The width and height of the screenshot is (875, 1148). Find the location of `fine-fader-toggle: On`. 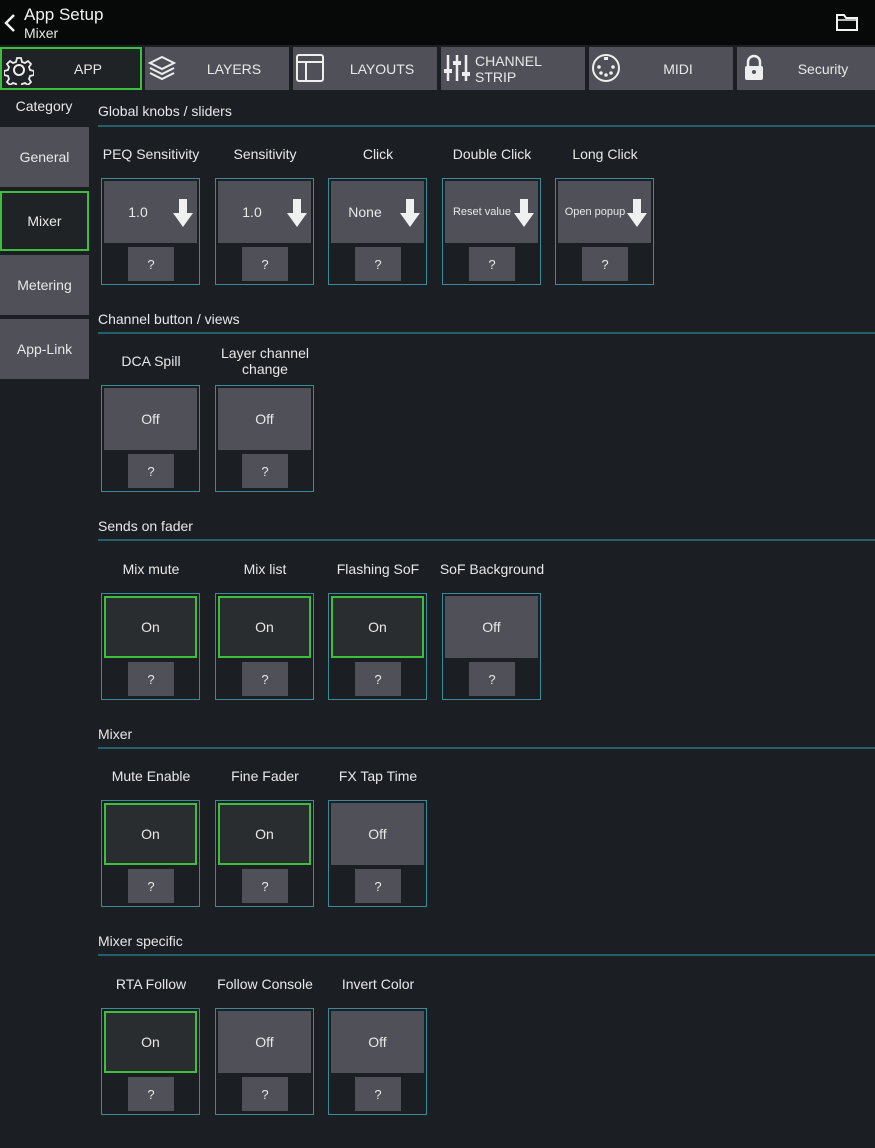

fine-fader-toggle: On is located at coordinates (264, 834).